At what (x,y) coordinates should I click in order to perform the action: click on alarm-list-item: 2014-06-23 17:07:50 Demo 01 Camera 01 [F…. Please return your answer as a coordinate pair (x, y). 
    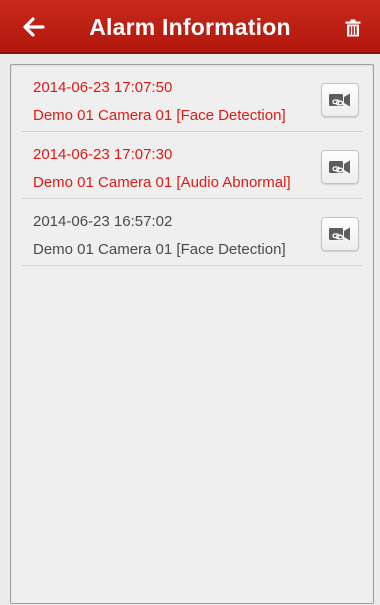
    Looking at the image, I should click on (192, 98).